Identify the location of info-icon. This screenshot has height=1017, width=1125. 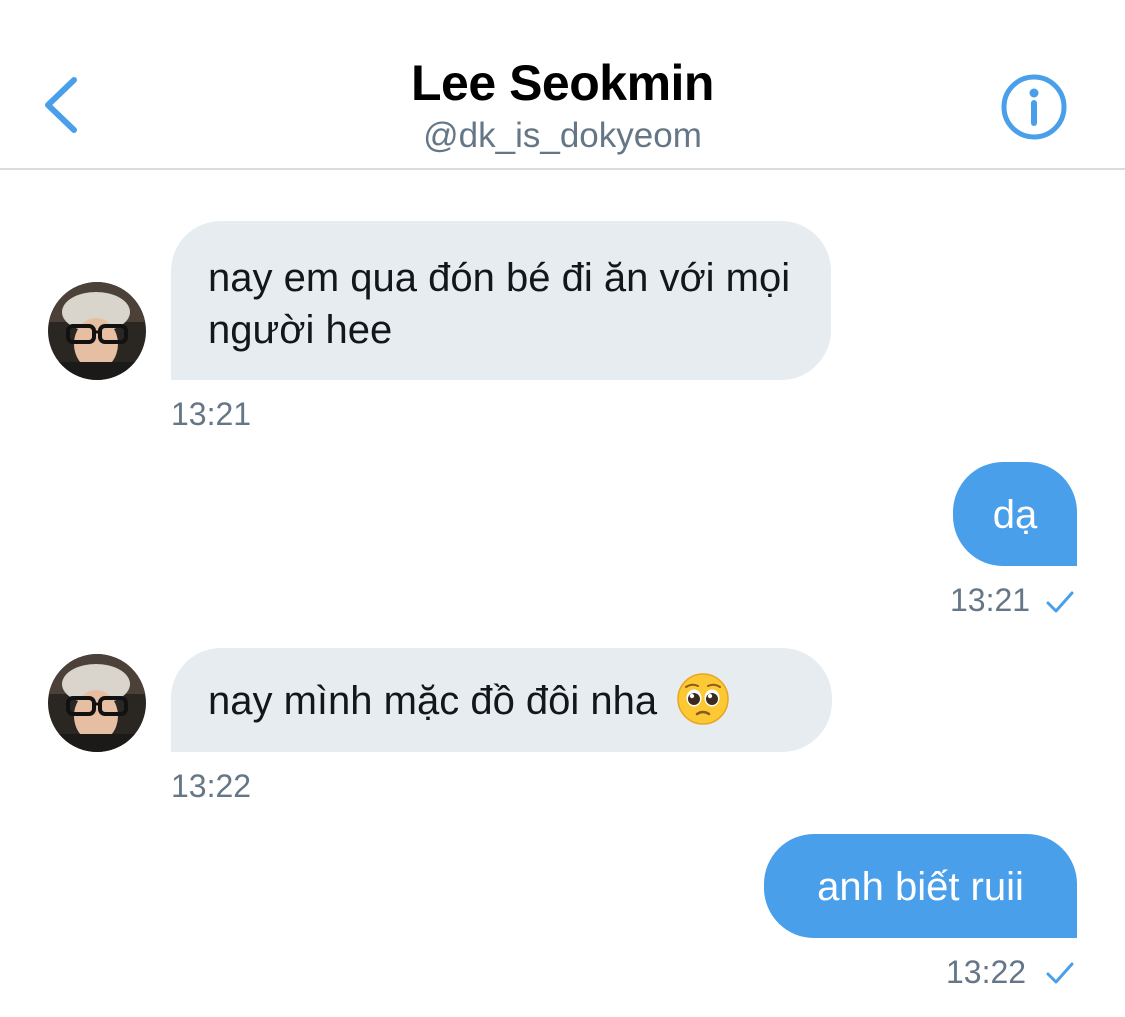
(1034, 107).